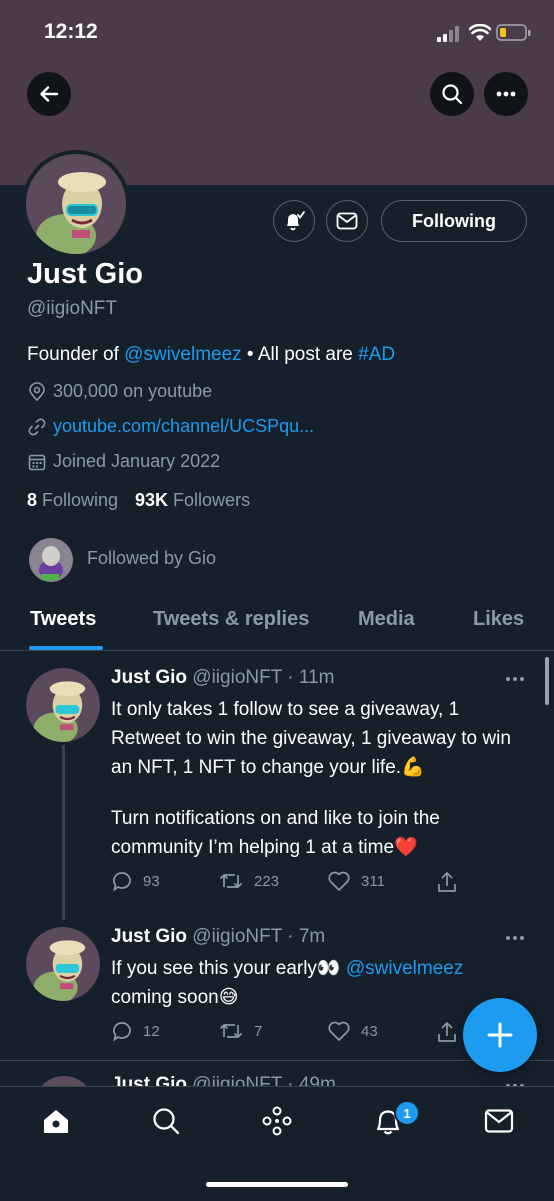  I want to click on tab-media: Media, so click(386, 619).